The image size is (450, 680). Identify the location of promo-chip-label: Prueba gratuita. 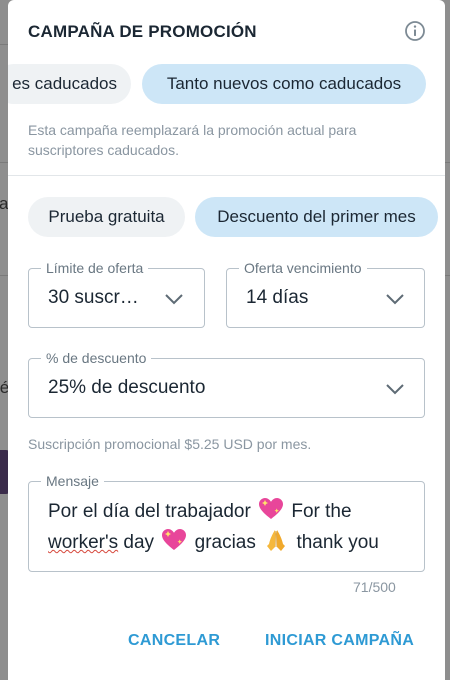
(106, 216).